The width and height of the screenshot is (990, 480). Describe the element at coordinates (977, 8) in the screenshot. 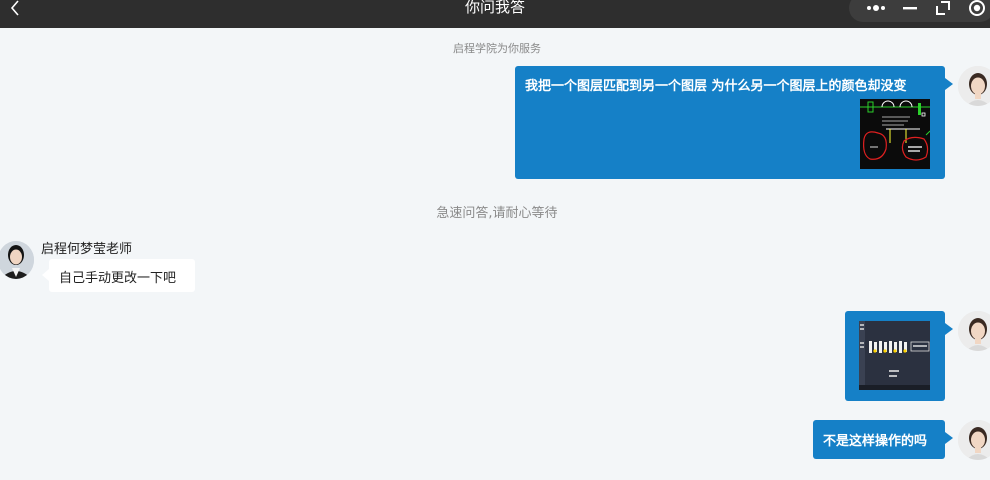

I see `record-icon` at that location.